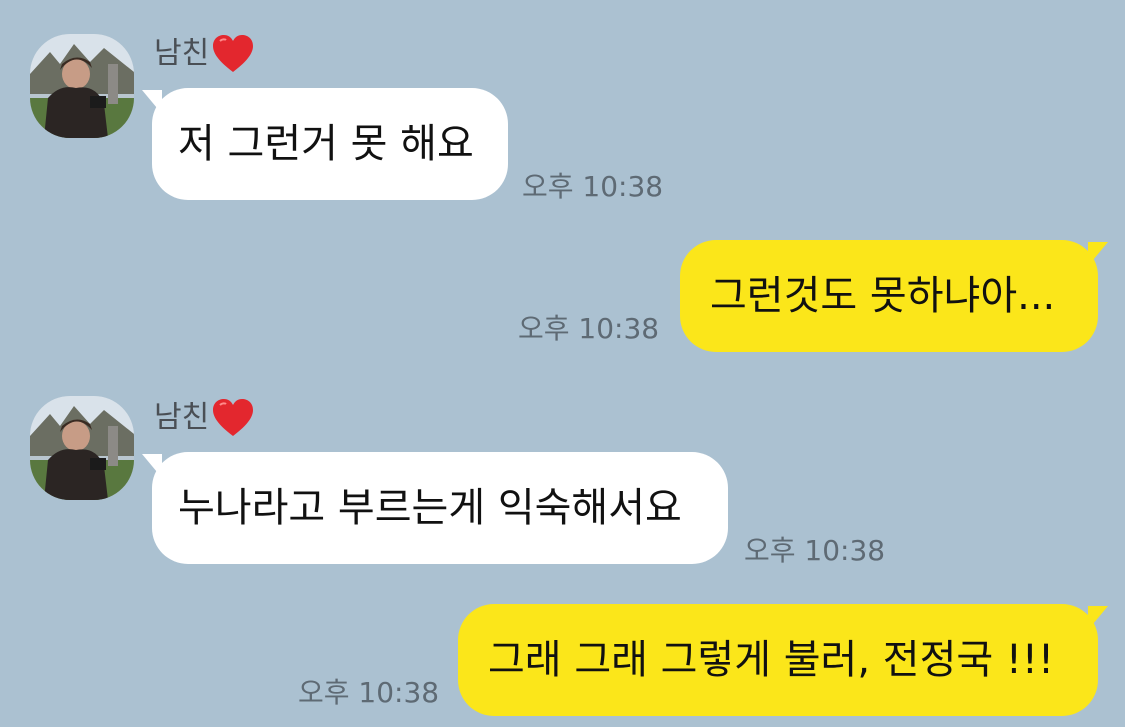 This screenshot has height=727, width=1125. Describe the element at coordinates (430, 508) in the screenshot. I see `message-text: 누나라고 부르는게 익숙해서요` at that location.